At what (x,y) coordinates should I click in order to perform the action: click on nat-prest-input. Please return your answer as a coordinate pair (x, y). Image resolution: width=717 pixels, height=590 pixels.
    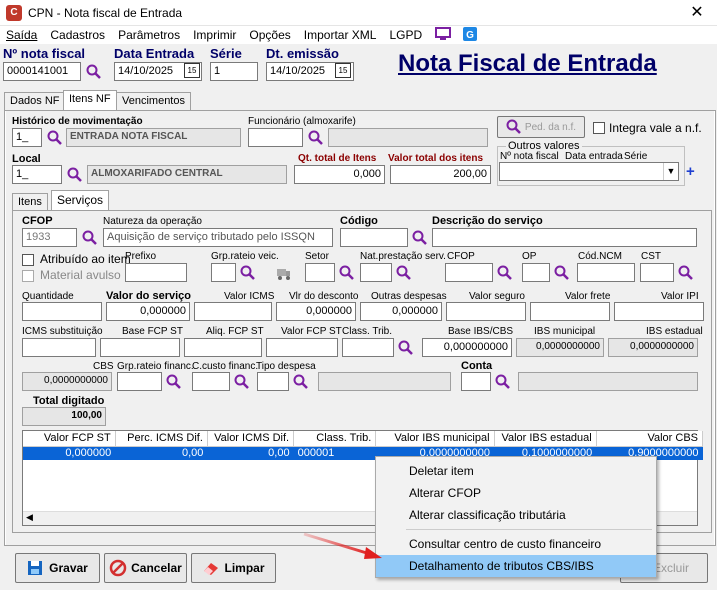
    Looking at the image, I should click on (376, 272).